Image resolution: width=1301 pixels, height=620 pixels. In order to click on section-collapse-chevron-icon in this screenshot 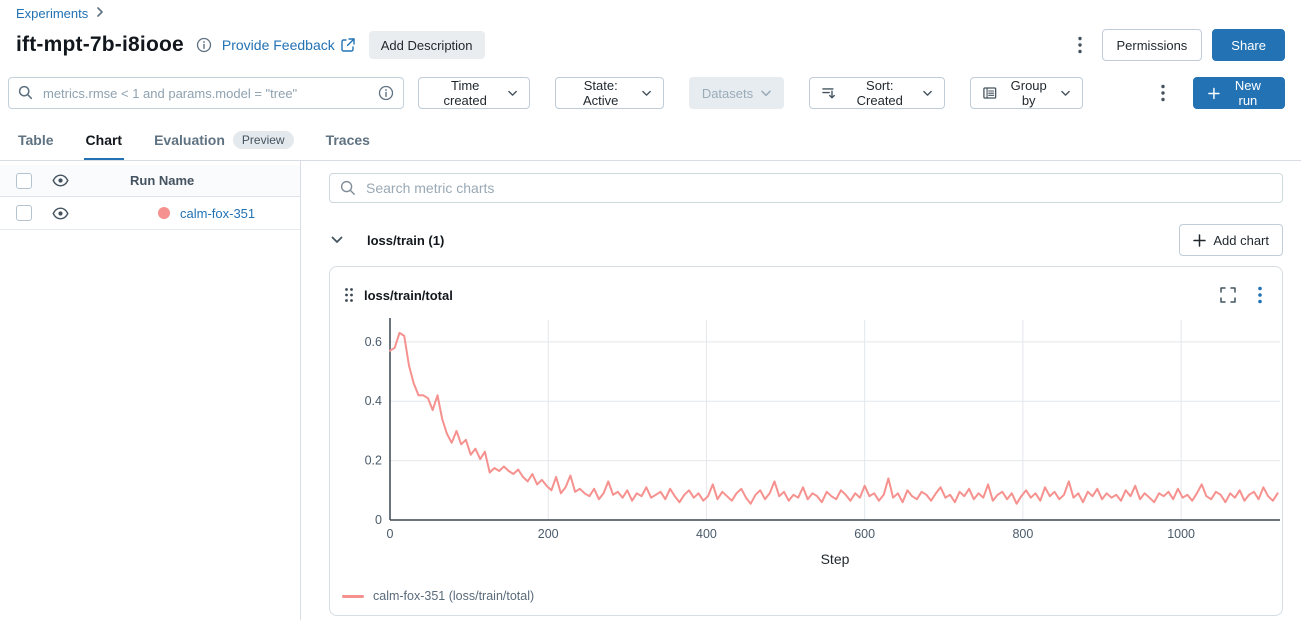, I will do `click(337, 240)`.